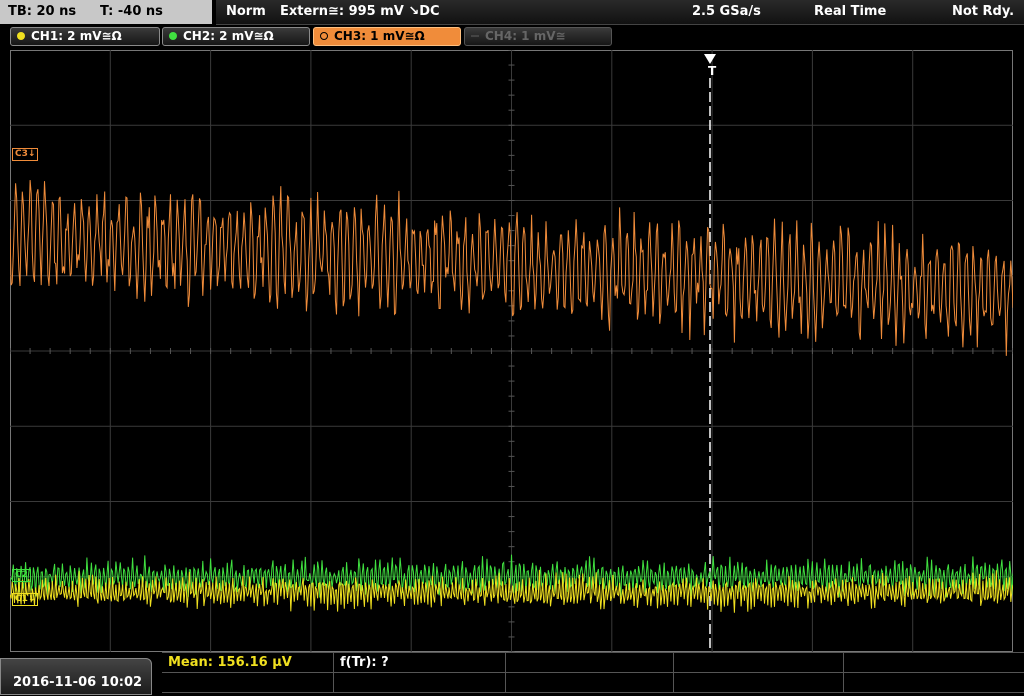  Describe the element at coordinates (712, 71) in the screenshot. I see `trigger-marker: T` at that location.